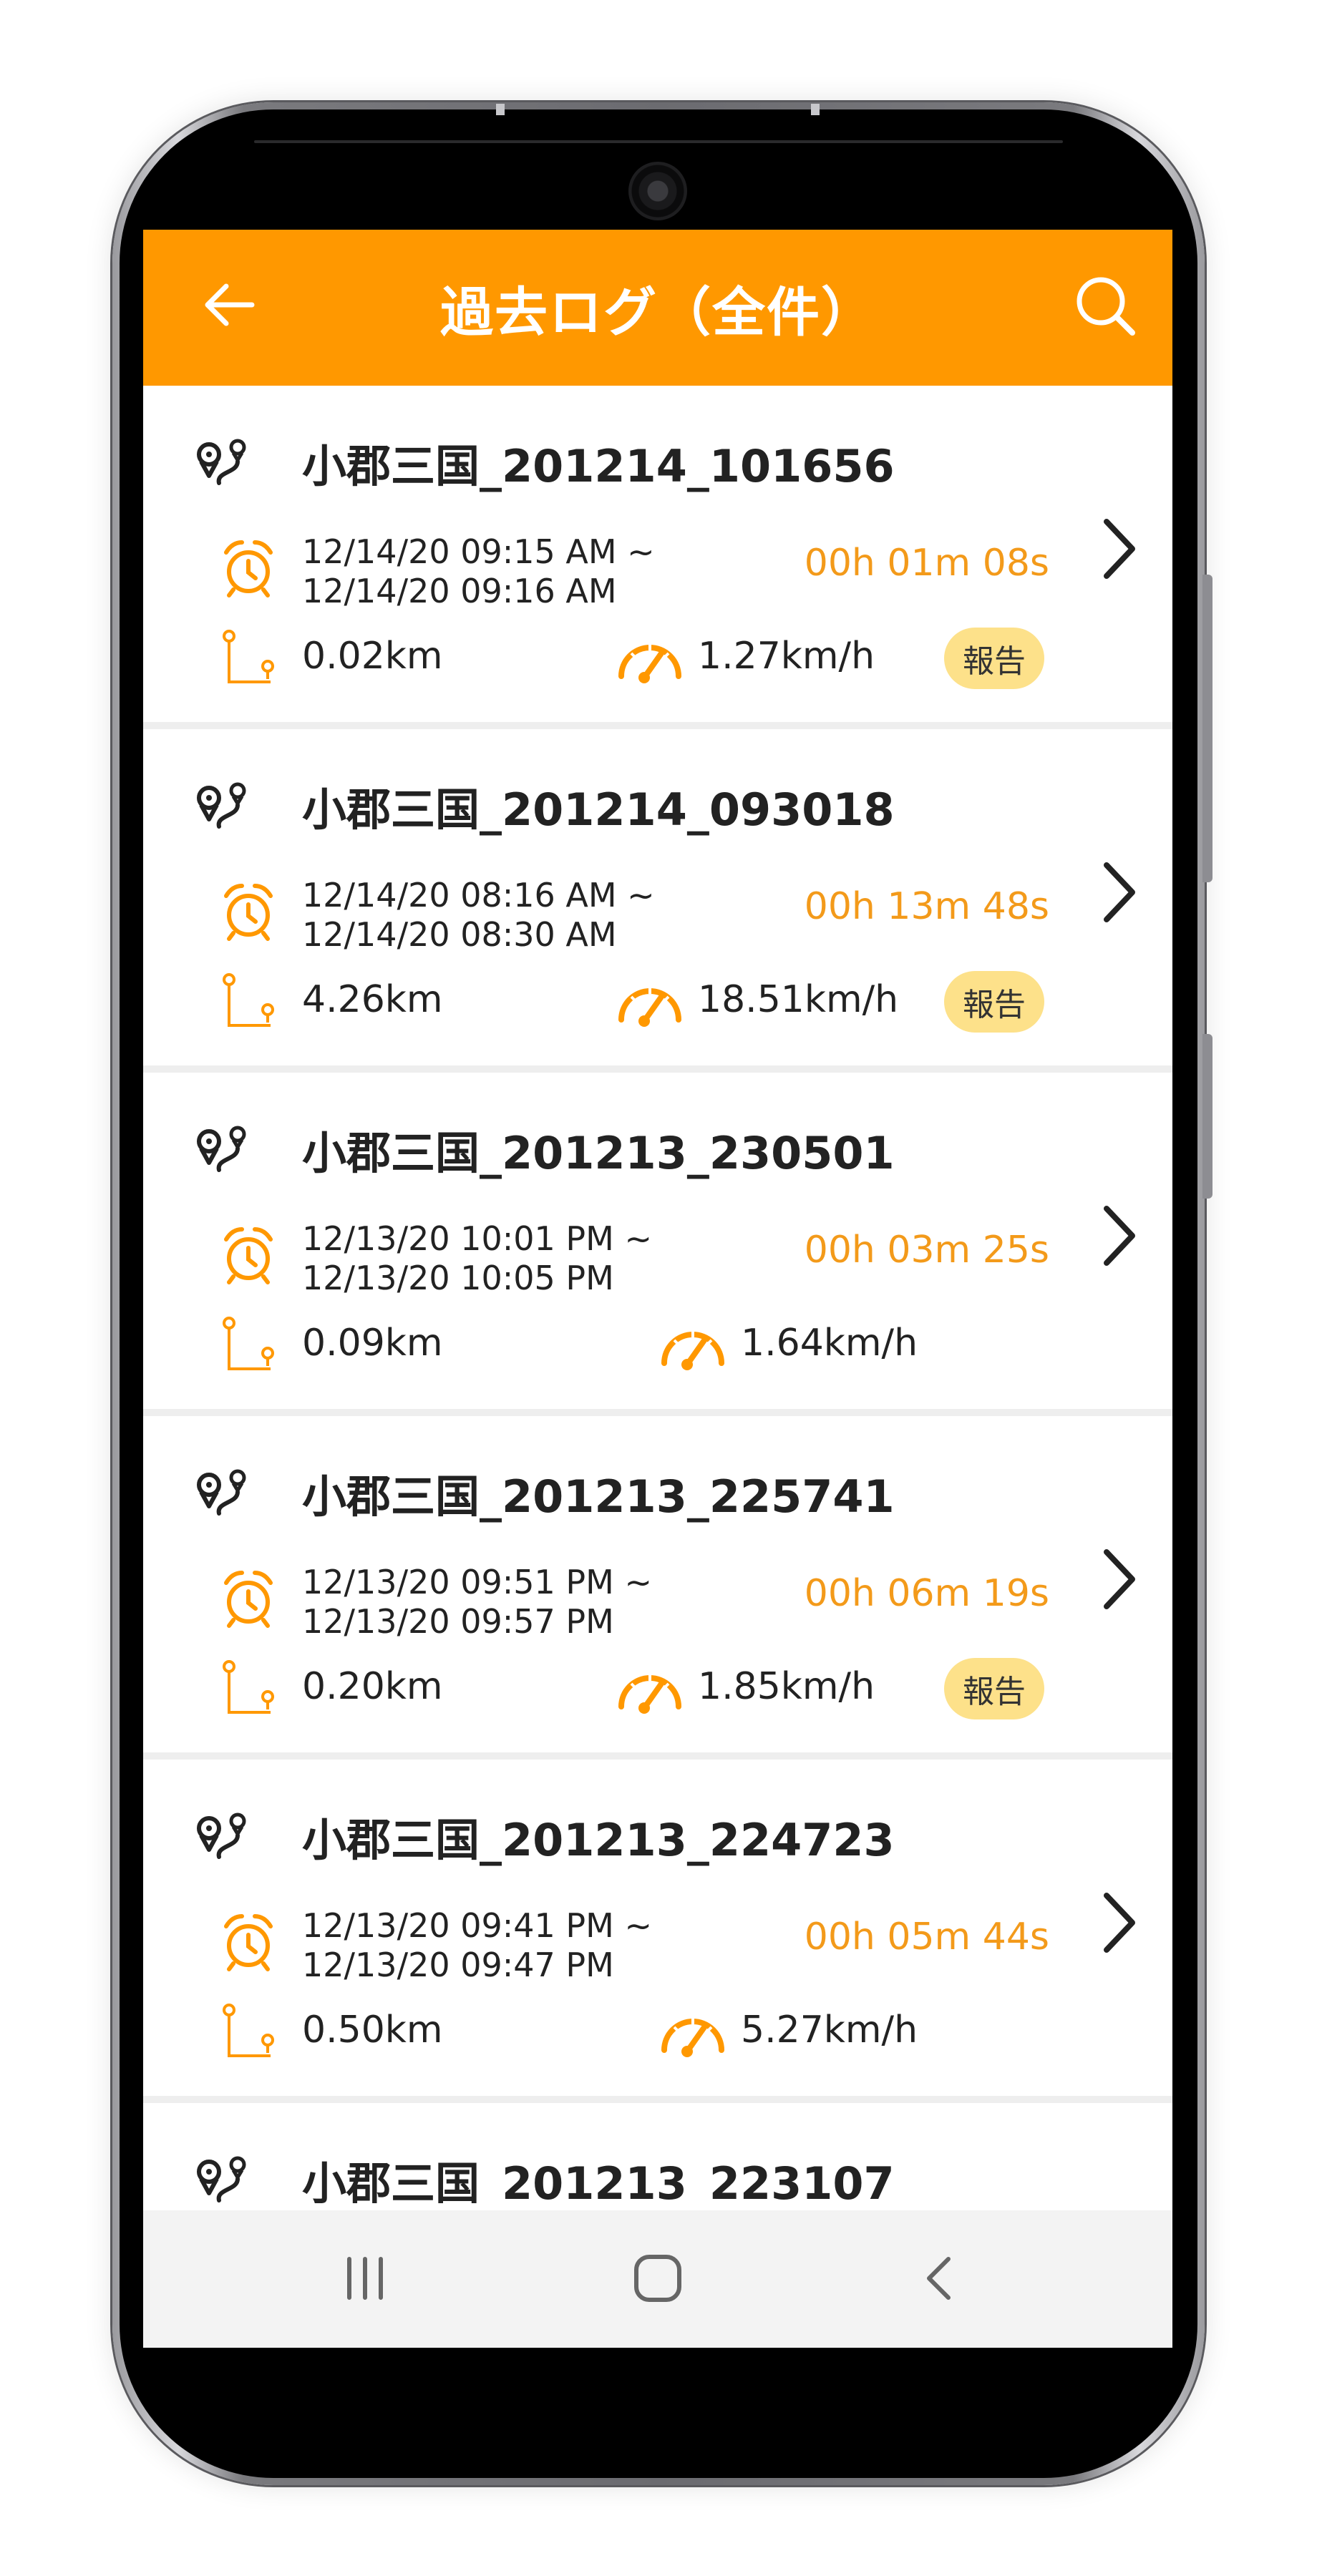 This screenshot has height=2576, width=1317. I want to click on distance: 0.50km, so click(372, 2030).